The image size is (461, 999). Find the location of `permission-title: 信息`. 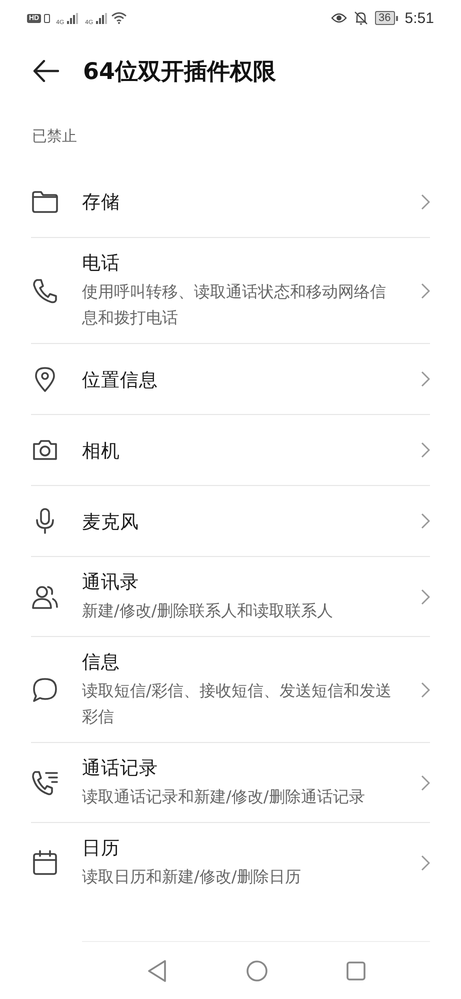

permission-title: 信息 is located at coordinates (101, 662).